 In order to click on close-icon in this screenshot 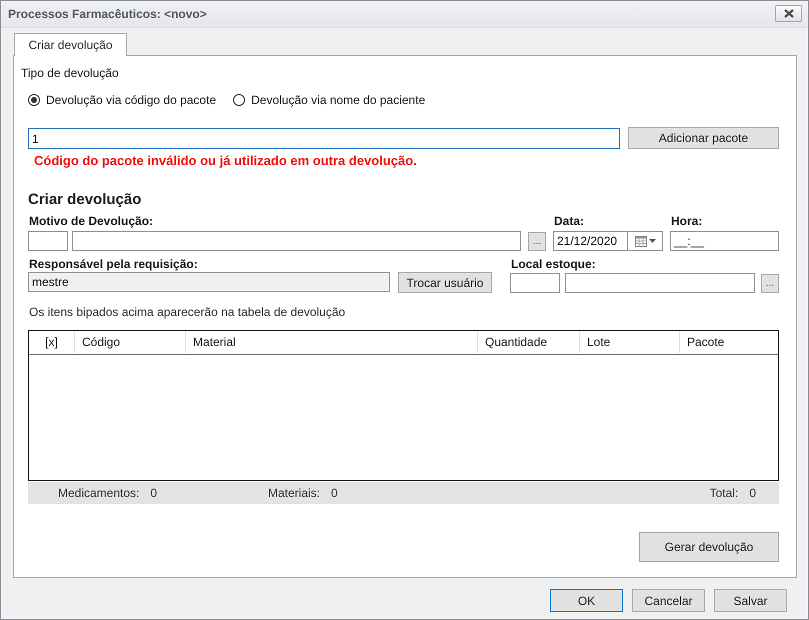, I will do `click(789, 13)`.